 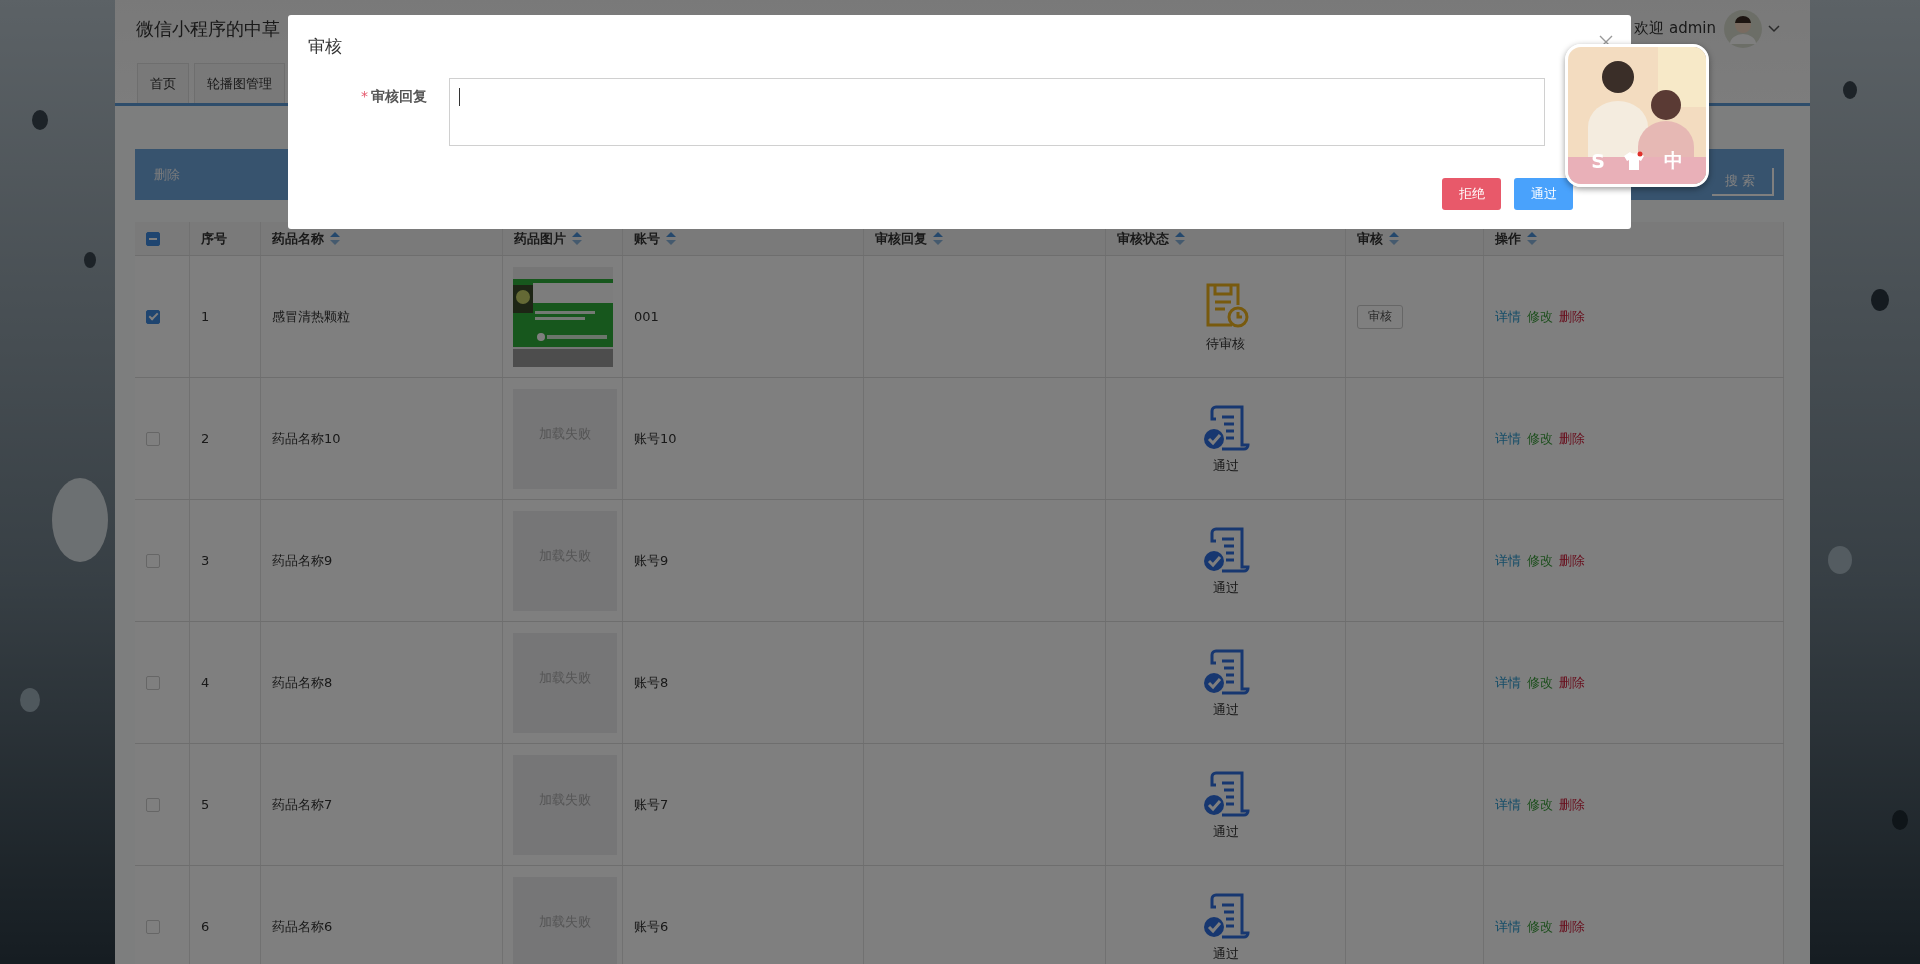 What do you see at coordinates (1543, 194) in the screenshot?
I see `approve-button: 通过` at bounding box center [1543, 194].